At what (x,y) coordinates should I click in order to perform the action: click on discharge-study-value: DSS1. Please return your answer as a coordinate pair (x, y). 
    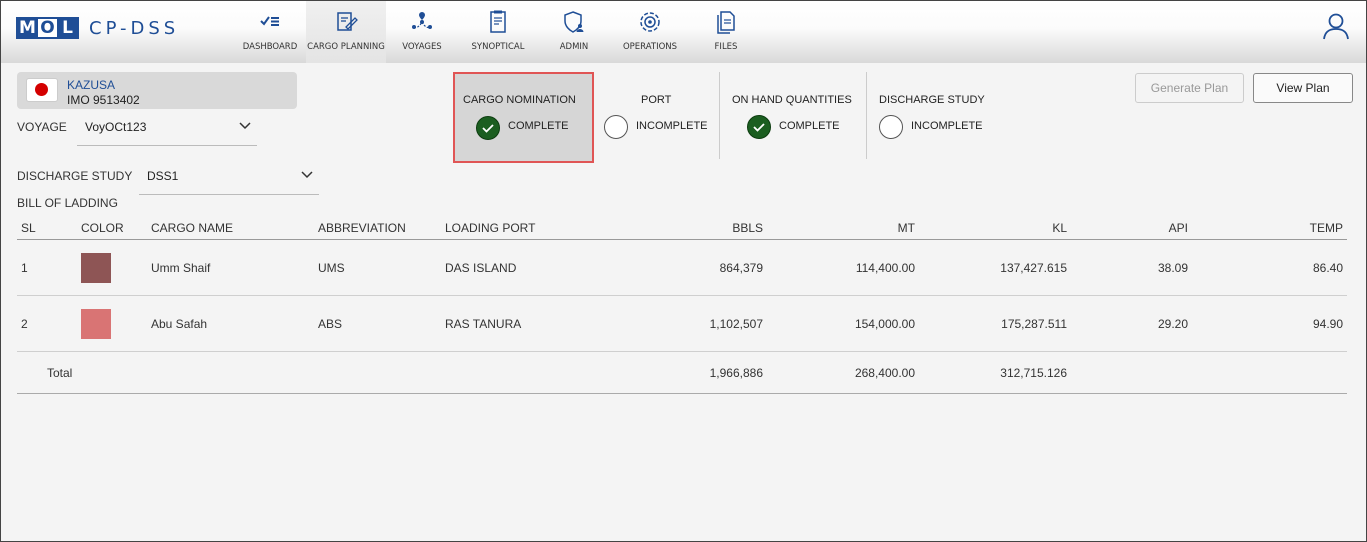
    Looking at the image, I should click on (163, 176).